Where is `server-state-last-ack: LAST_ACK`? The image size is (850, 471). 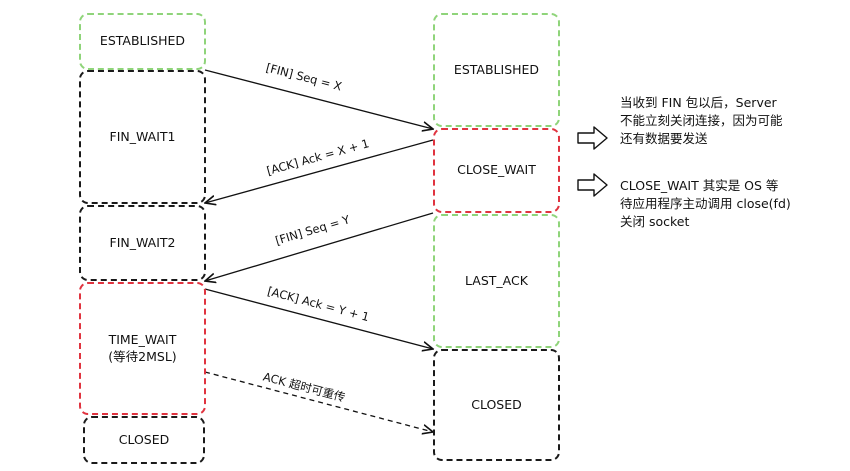 server-state-last-ack: LAST_ACK is located at coordinates (496, 281).